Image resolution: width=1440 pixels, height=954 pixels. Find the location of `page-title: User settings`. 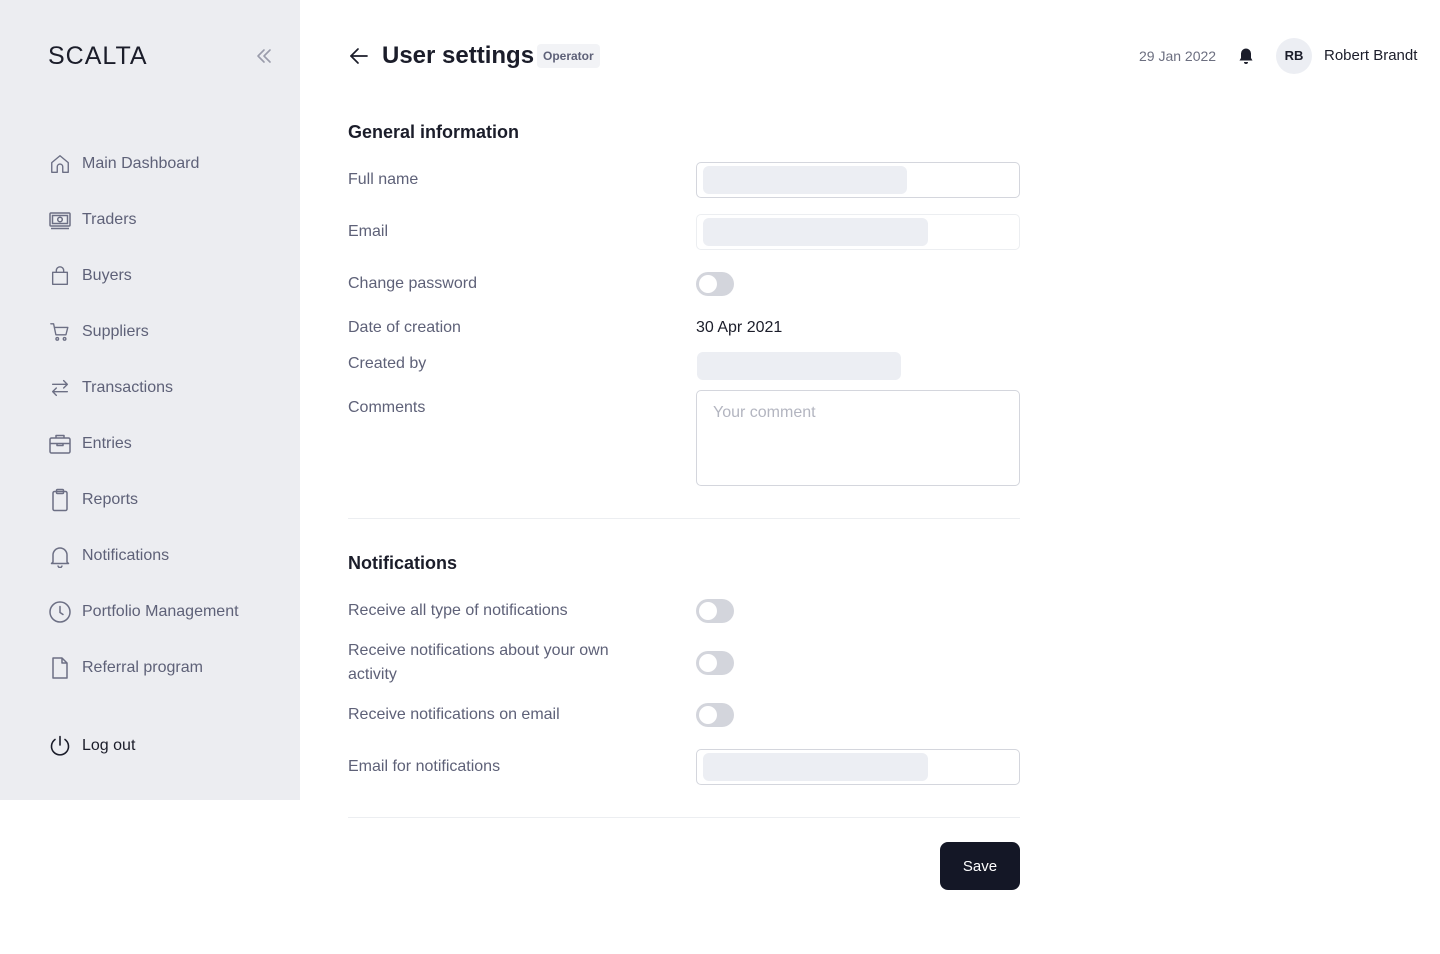

page-title: User settings is located at coordinates (458, 55).